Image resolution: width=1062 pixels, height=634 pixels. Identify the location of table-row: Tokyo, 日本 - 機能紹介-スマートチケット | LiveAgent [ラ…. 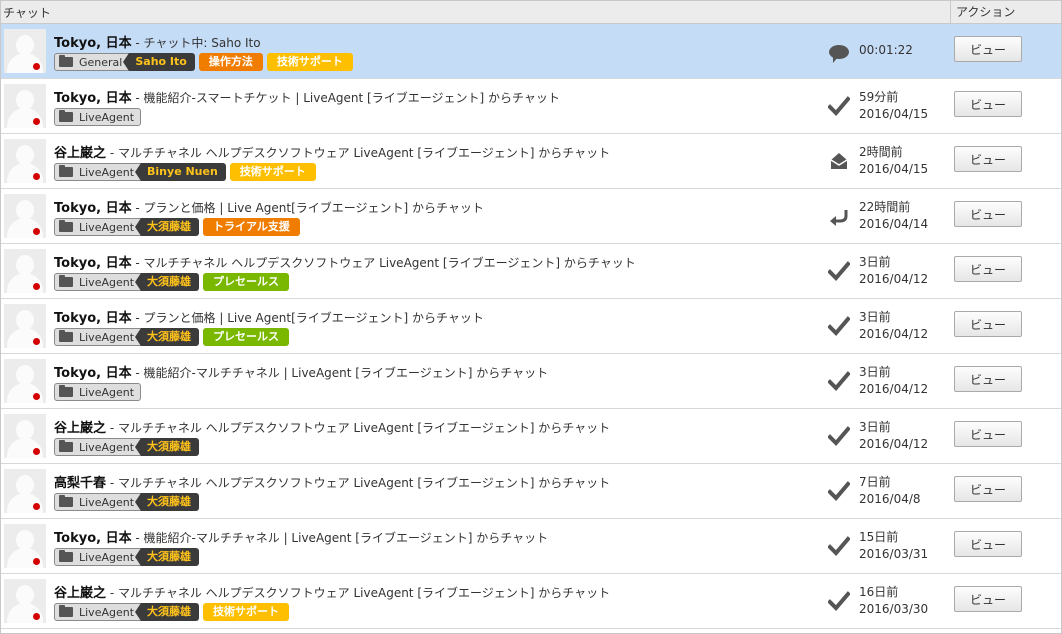
(531, 106).